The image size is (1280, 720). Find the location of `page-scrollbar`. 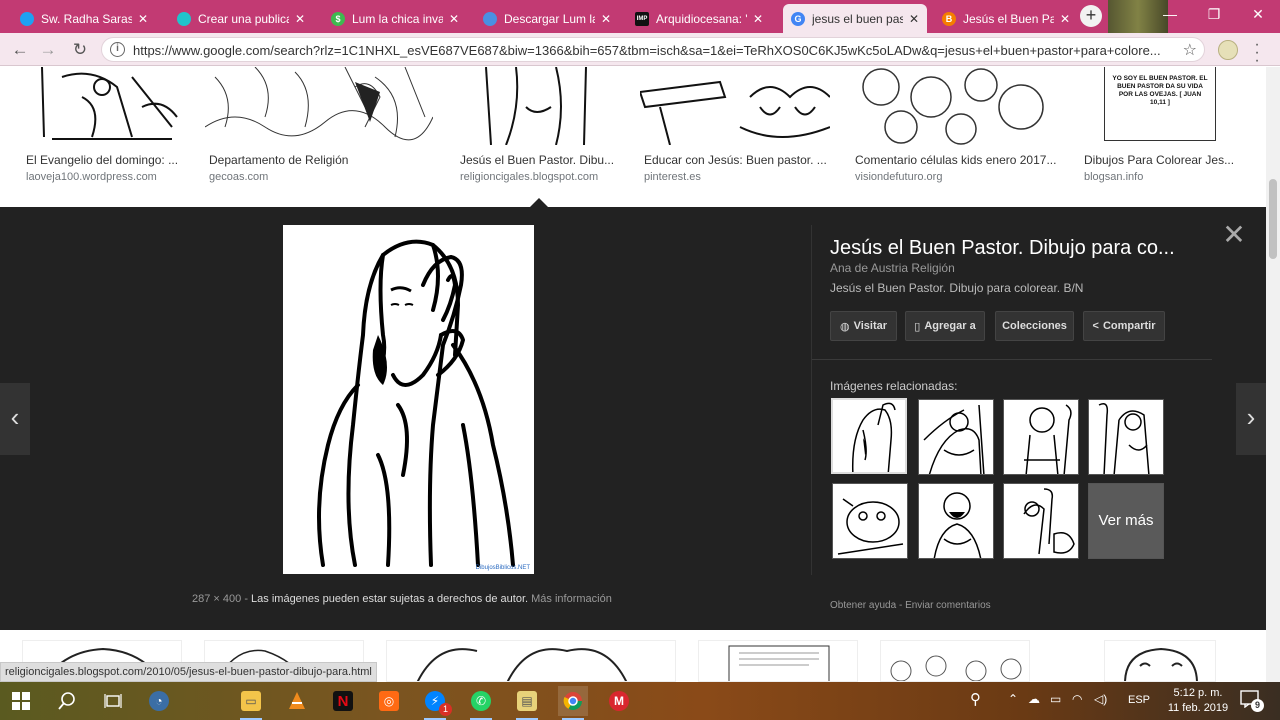

page-scrollbar is located at coordinates (1273, 374).